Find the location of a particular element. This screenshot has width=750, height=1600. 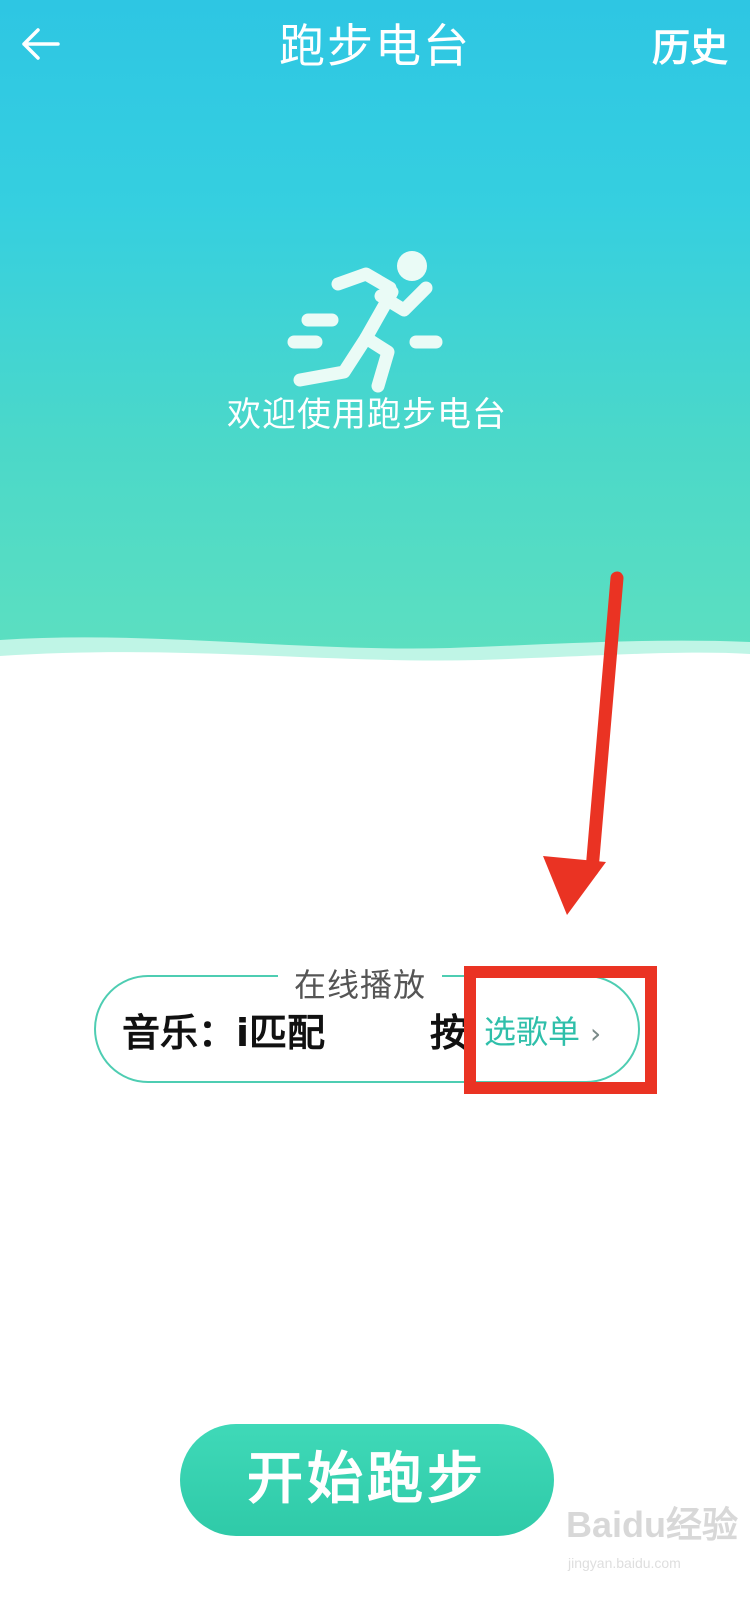

music-press-text: 按 is located at coordinates (449, 1033).